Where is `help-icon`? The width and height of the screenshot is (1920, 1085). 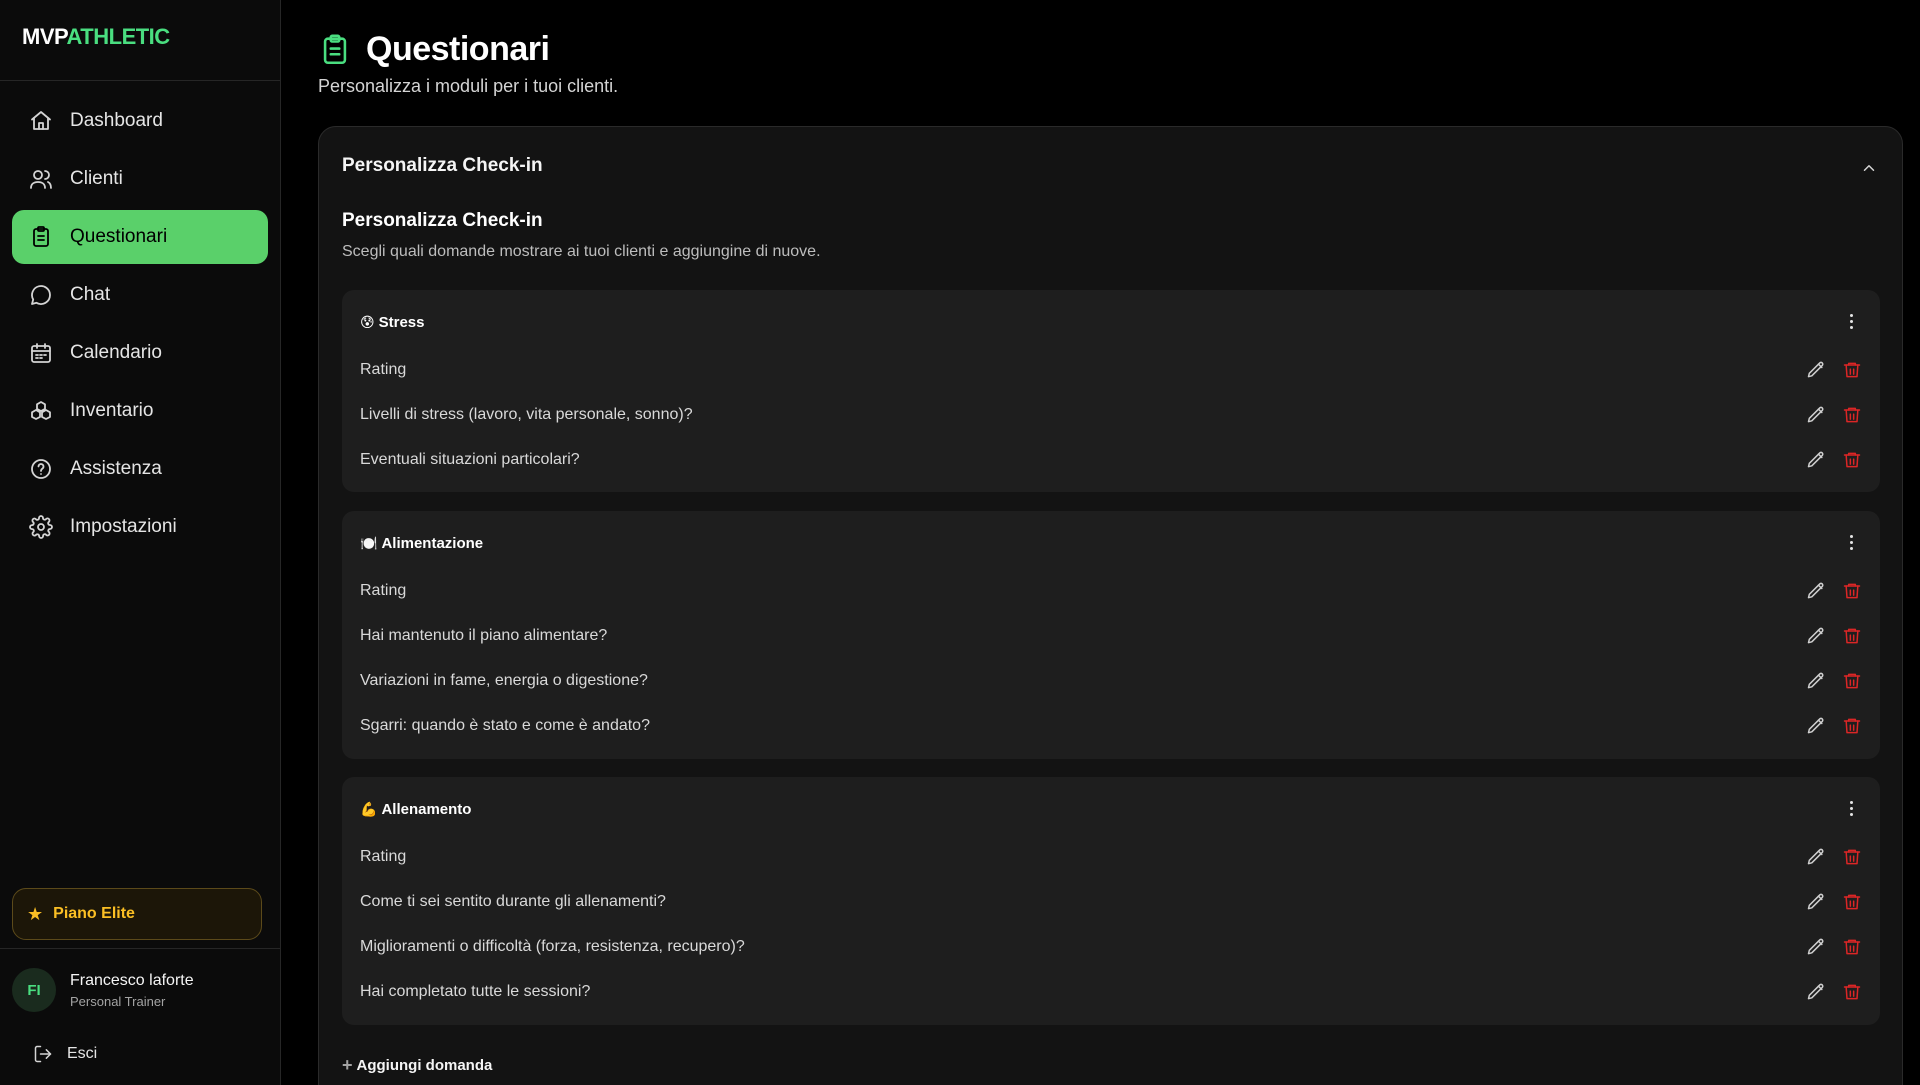
help-icon is located at coordinates (41, 469).